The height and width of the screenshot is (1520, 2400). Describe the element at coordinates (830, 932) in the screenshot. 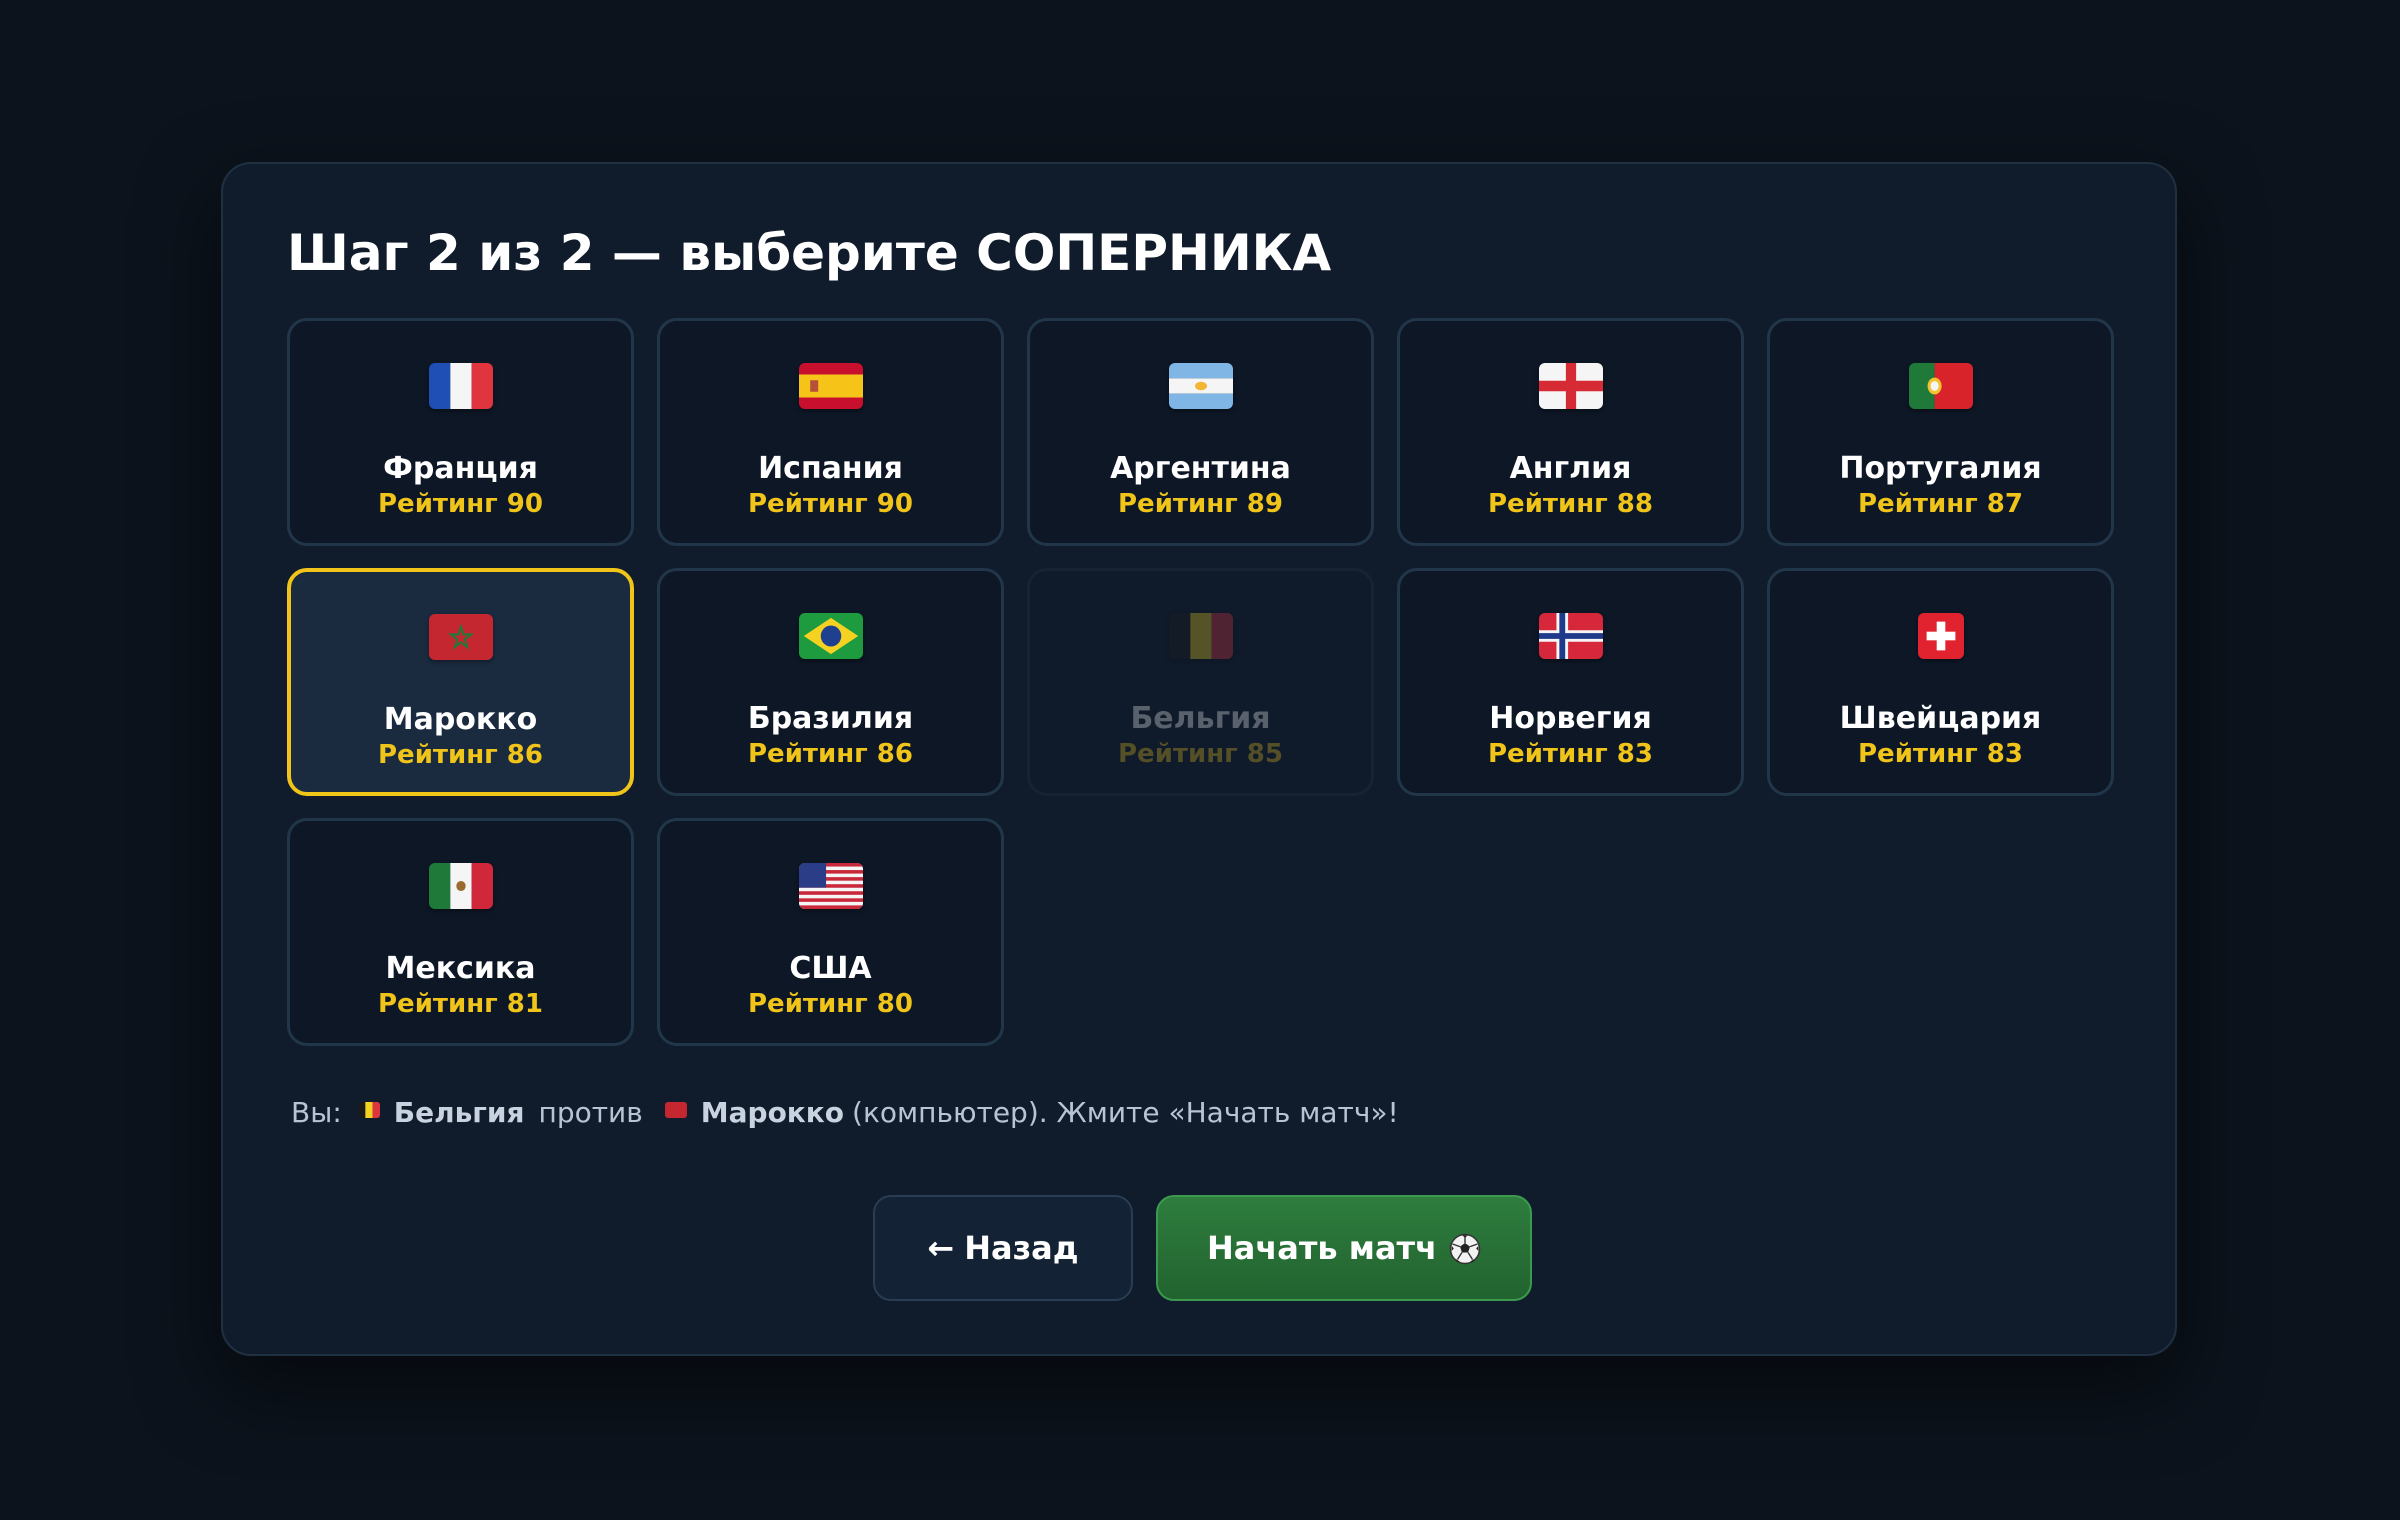

I see `team-card-usa: США Рейтинг 80` at that location.